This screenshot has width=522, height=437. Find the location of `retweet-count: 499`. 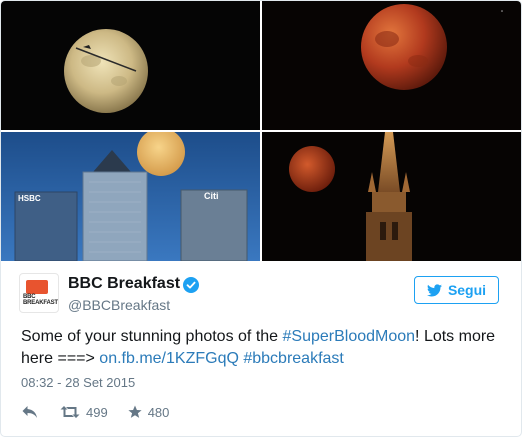

retweet-count: 499 is located at coordinates (97, 412).